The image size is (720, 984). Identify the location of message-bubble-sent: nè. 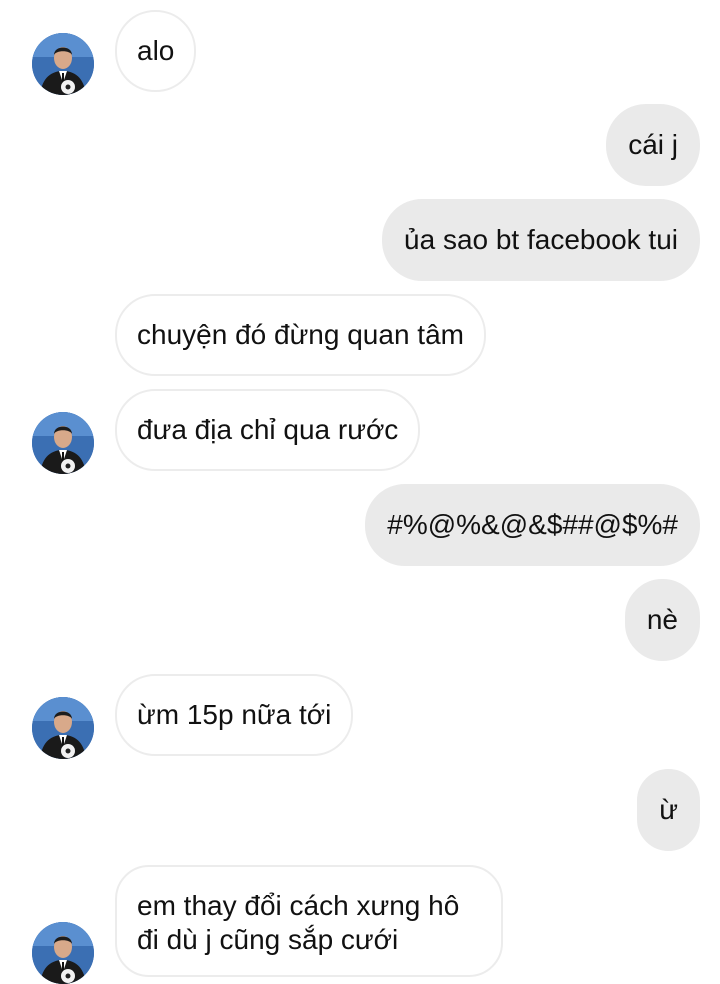
(662, 620).